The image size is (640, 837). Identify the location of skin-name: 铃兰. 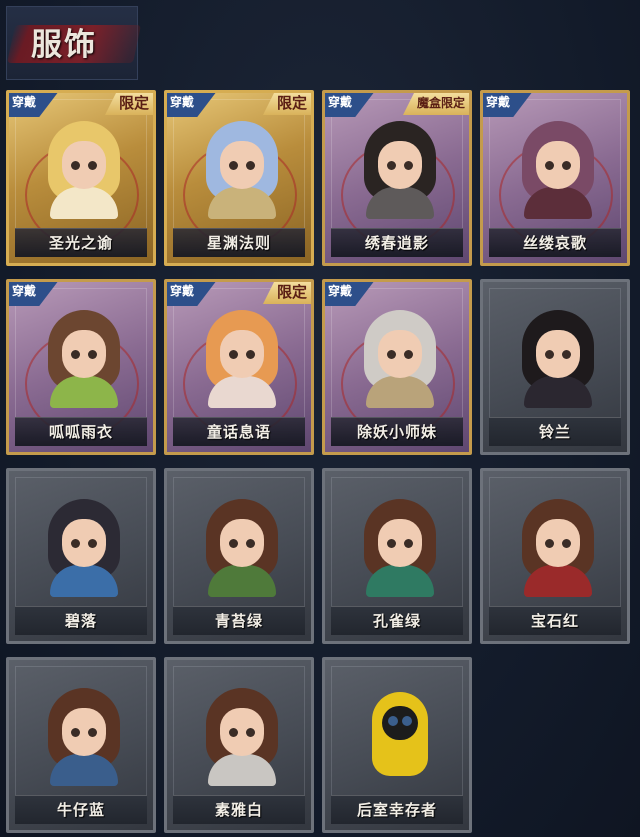
(555, 431).